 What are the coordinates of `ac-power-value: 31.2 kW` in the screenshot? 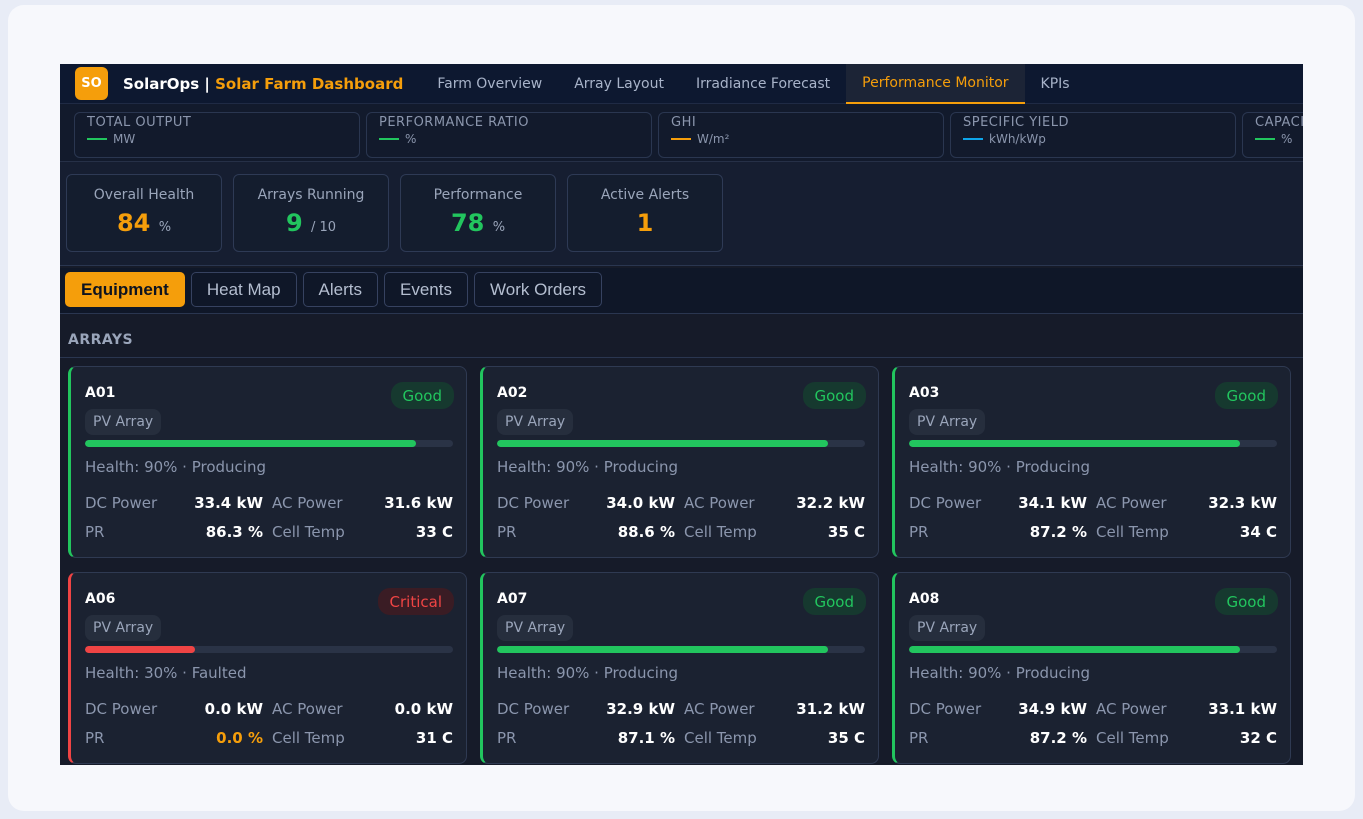 It's located at (830, 709).